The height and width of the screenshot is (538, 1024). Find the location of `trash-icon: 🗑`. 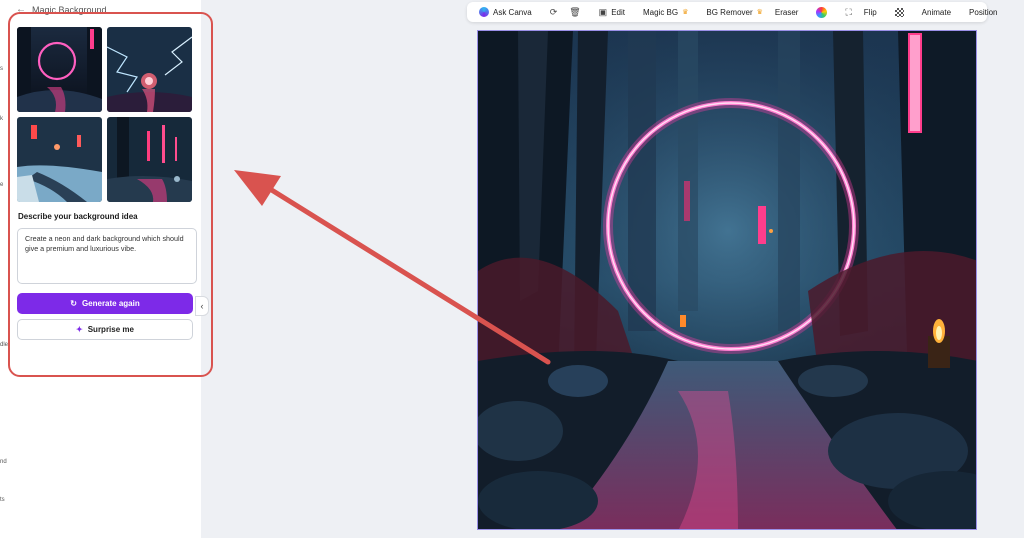

trash-icon: 🗑 is located at coordinates (575, 11).